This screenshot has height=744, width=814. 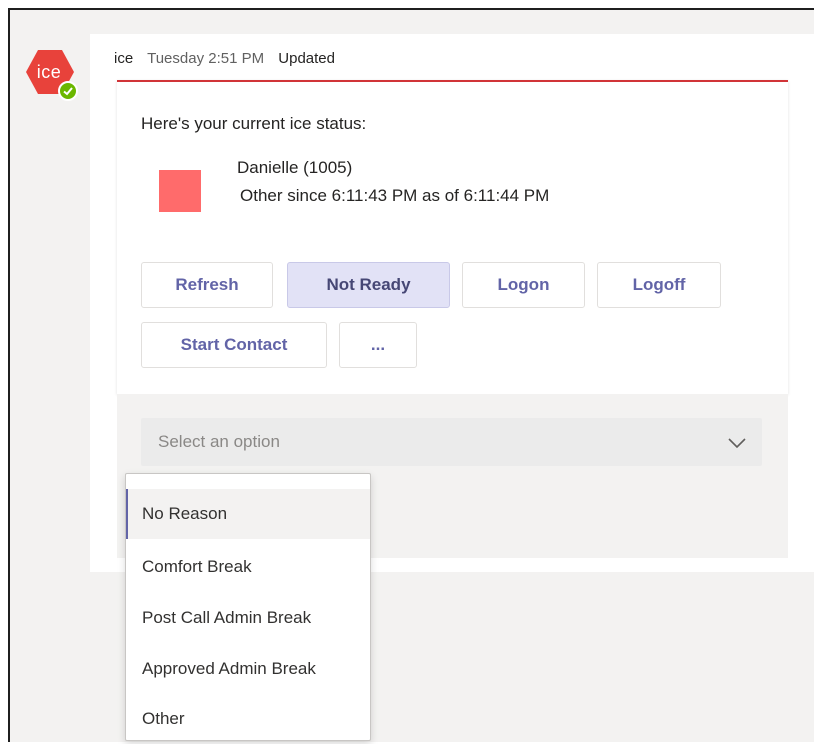 I want to click on logon-button: Logon, so click(x=523, y=285).